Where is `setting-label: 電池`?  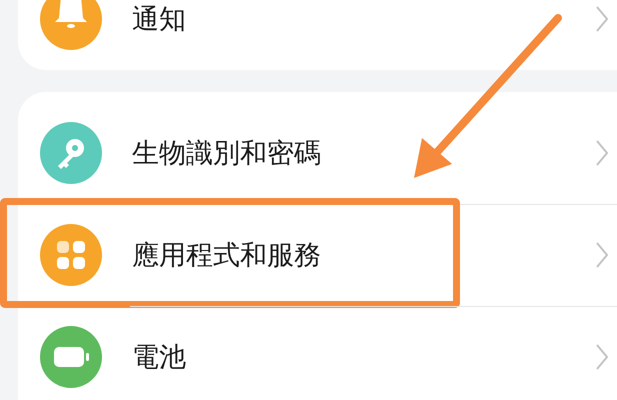 setting-label: 電池 is located at coordinates (159, 357).